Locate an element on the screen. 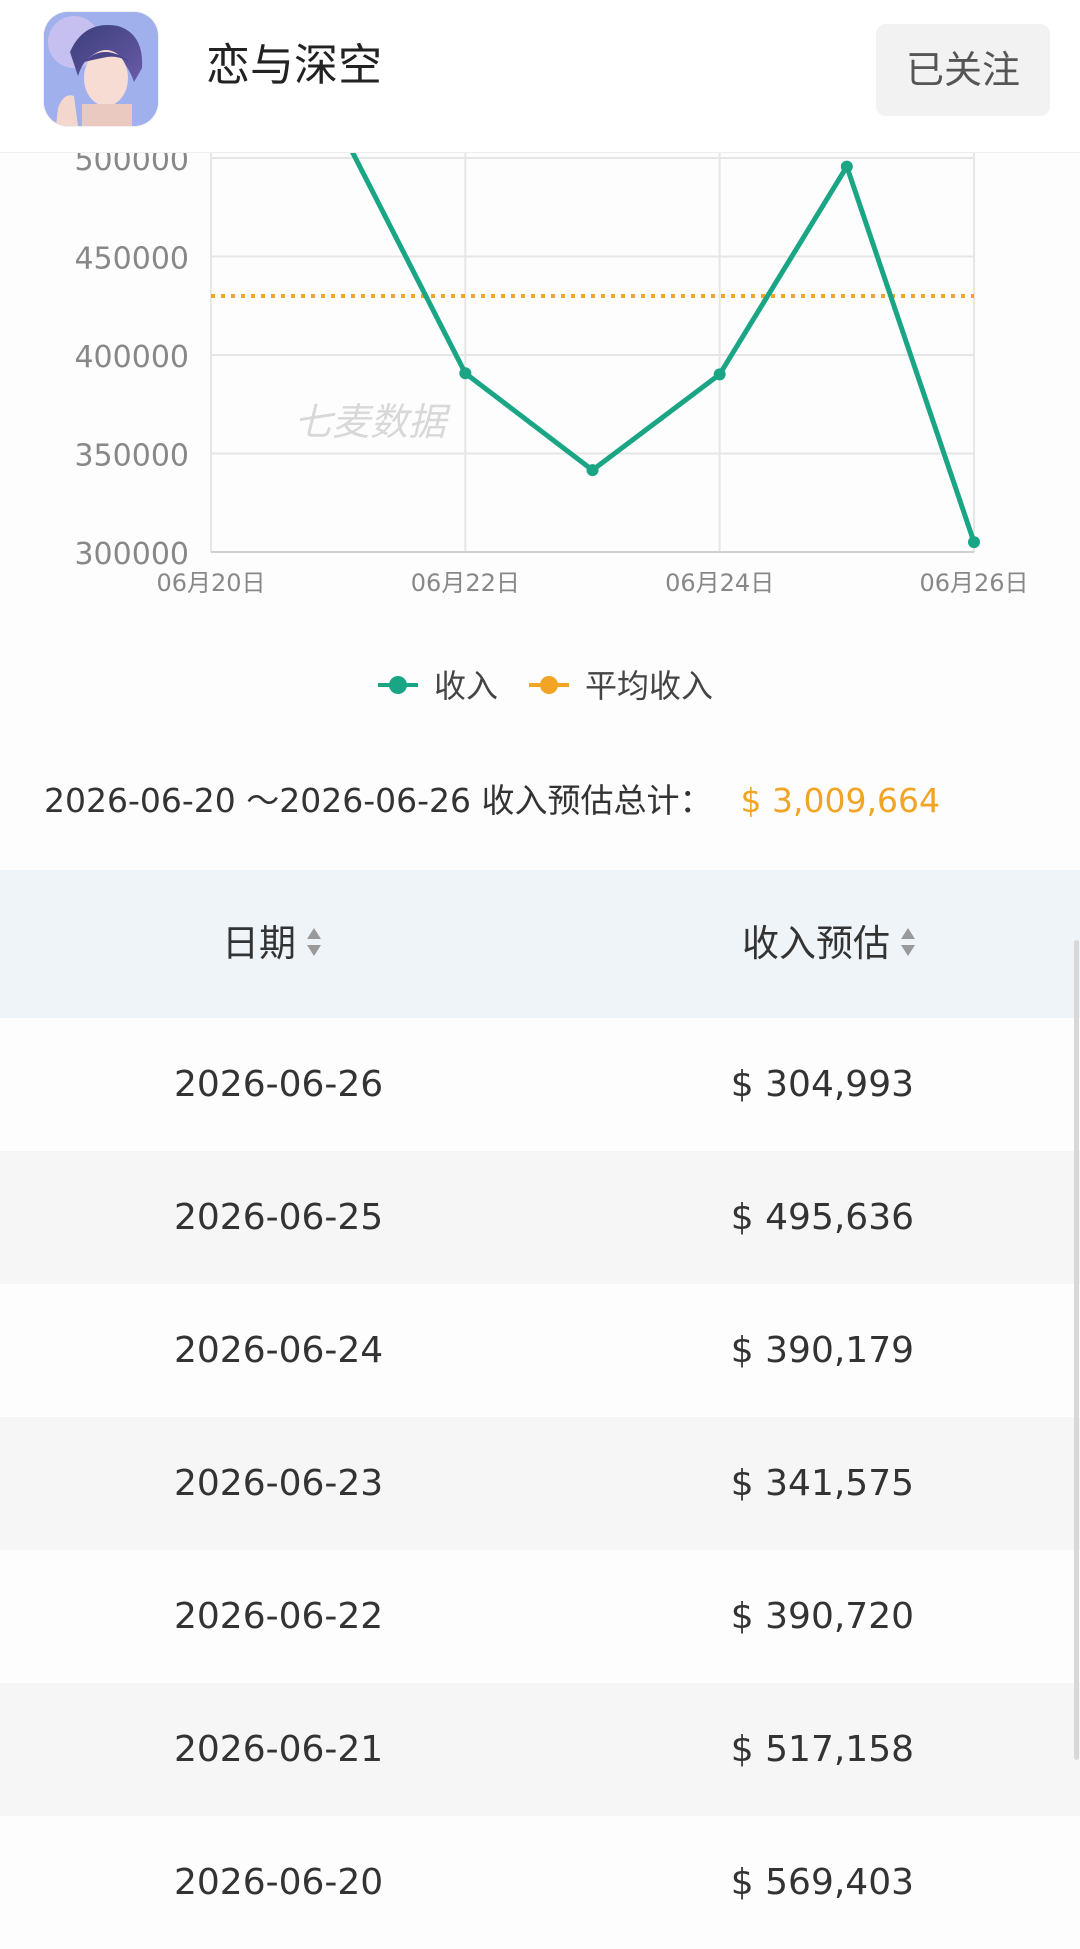 Image resolution: width=1080 pixels, height=1949 pixels. column-header-revenue-label: 收入预估 is located at coordinates (816, 943).